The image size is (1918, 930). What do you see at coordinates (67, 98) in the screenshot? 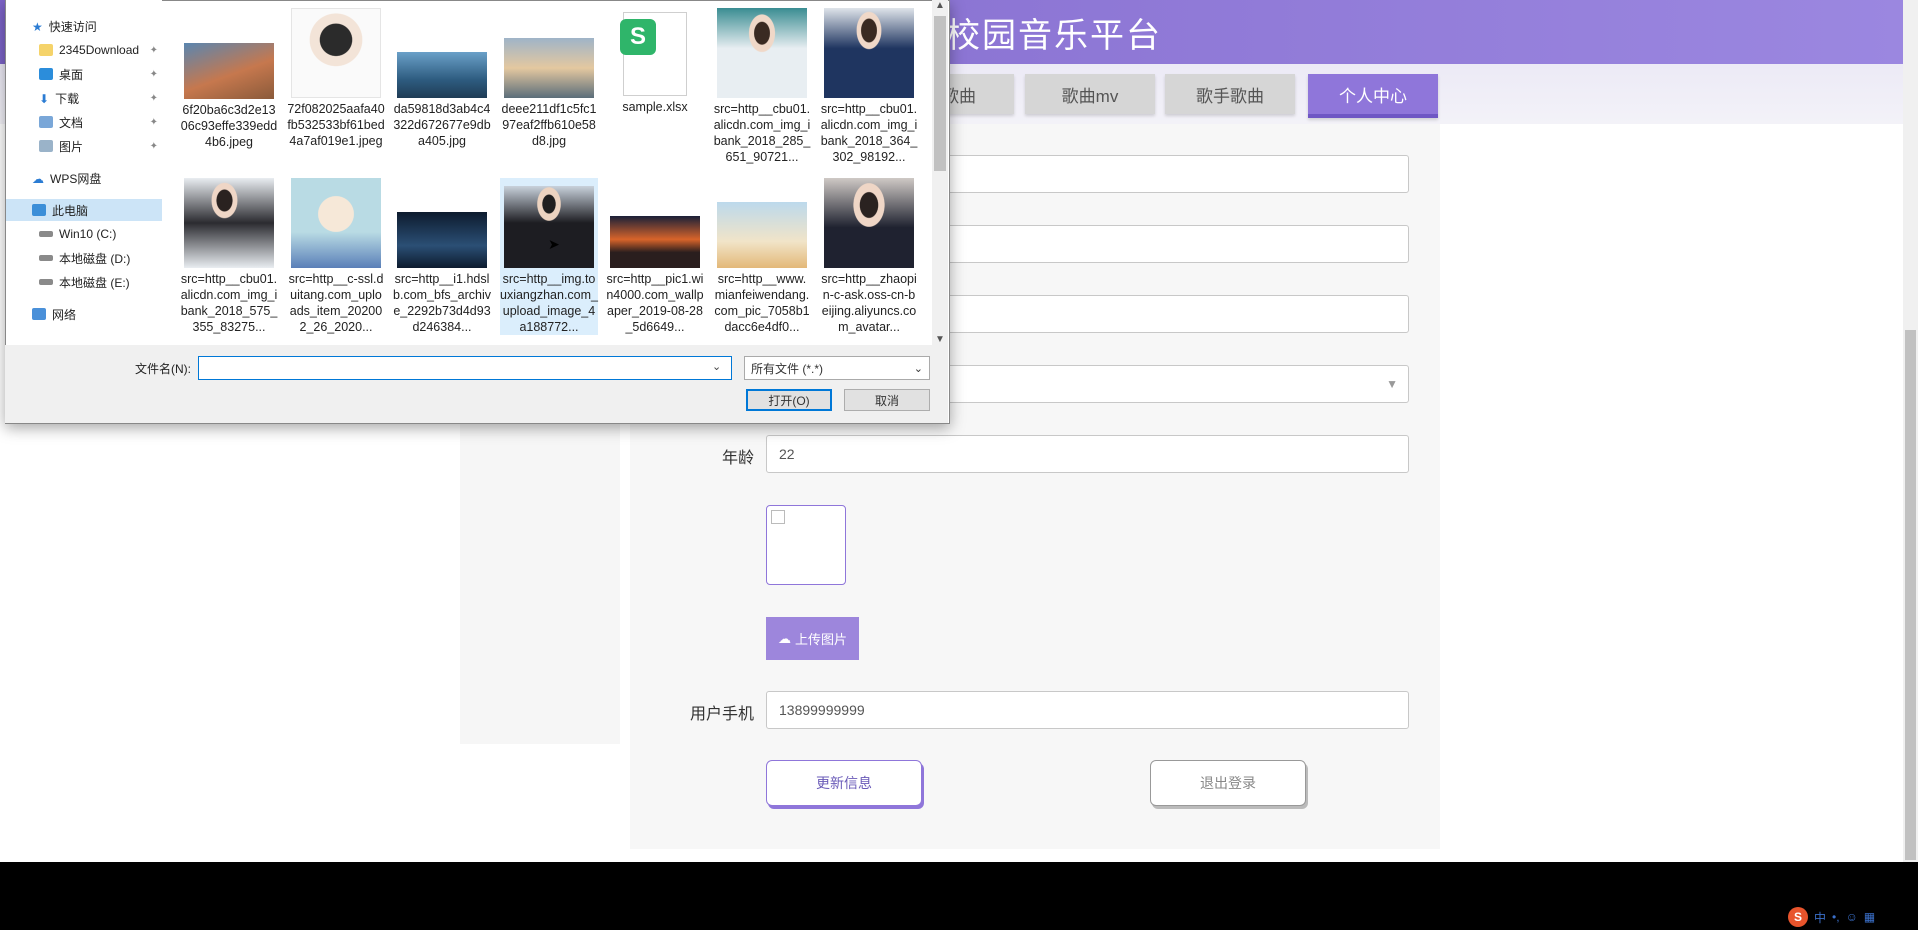
I see `nav-label: 下载` at bounding box center [67, 98].